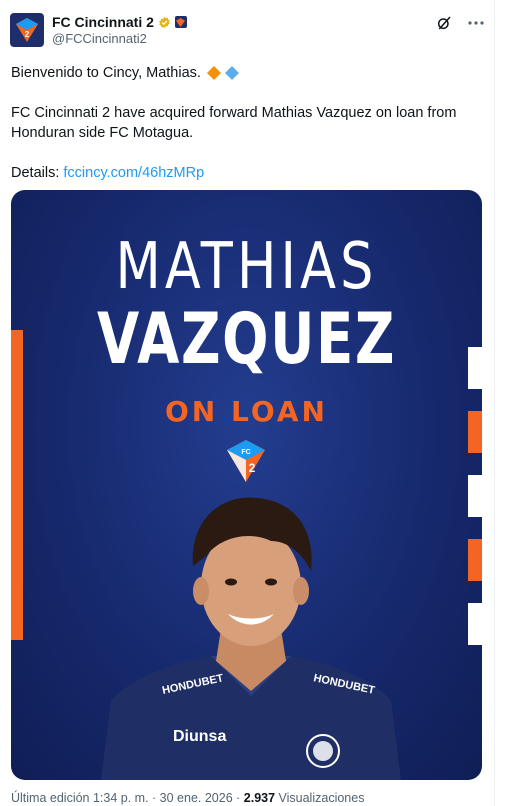  I want to click on views-label: Visualizaciones, so click(320, 798).